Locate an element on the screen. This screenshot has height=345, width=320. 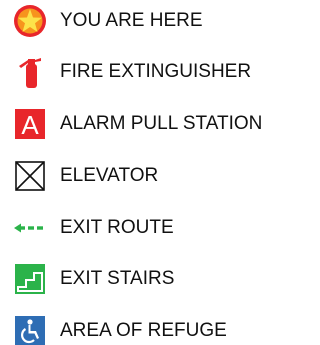
legend-item-alarm-pull-station: A ALARM PULL STATION is located at coordinates (144, 124).